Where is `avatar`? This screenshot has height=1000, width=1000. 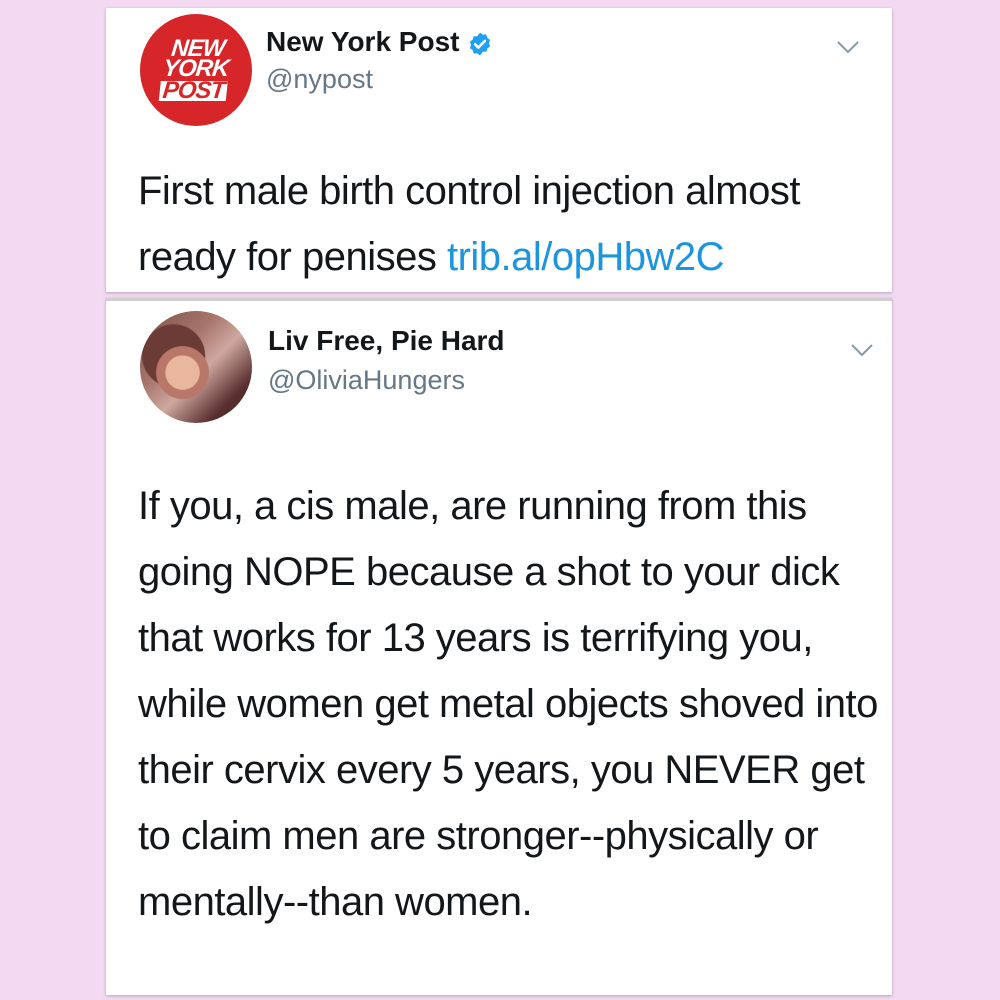
avatar is located at coordinates (196, 367).